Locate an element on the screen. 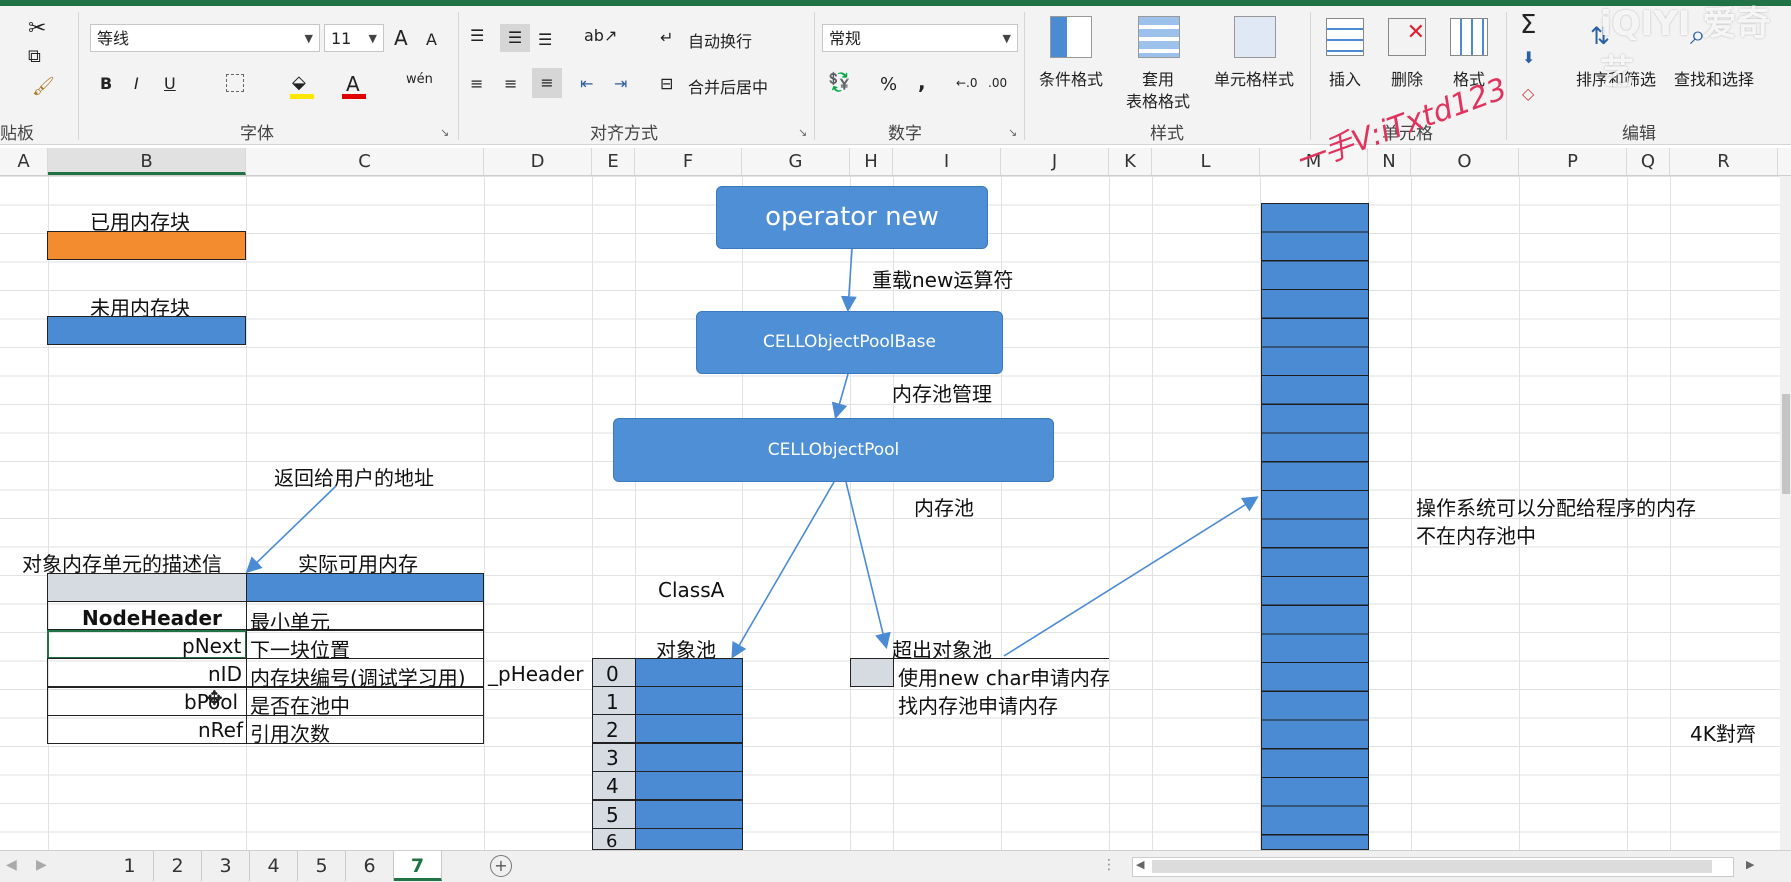  underline-button: U is located at coordinates (170, 83).